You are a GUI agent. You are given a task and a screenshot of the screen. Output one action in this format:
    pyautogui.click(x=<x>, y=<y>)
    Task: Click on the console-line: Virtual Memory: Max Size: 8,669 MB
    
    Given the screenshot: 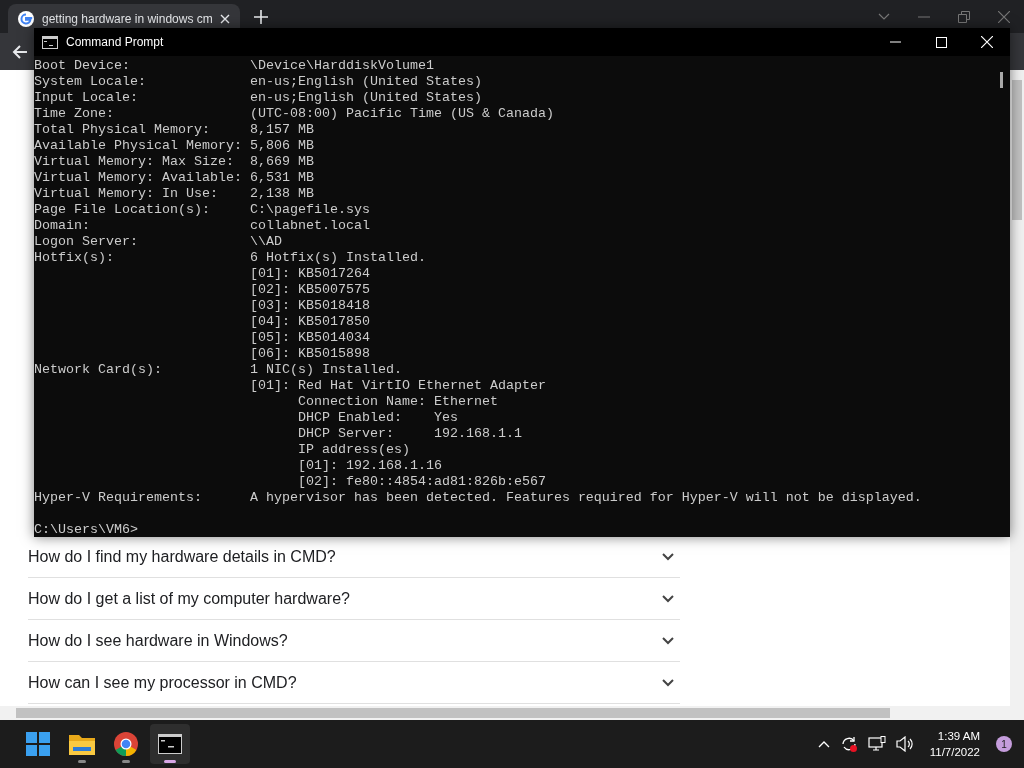 What is the action you would take?
    pyautogui.click(x=174, y=162)
    